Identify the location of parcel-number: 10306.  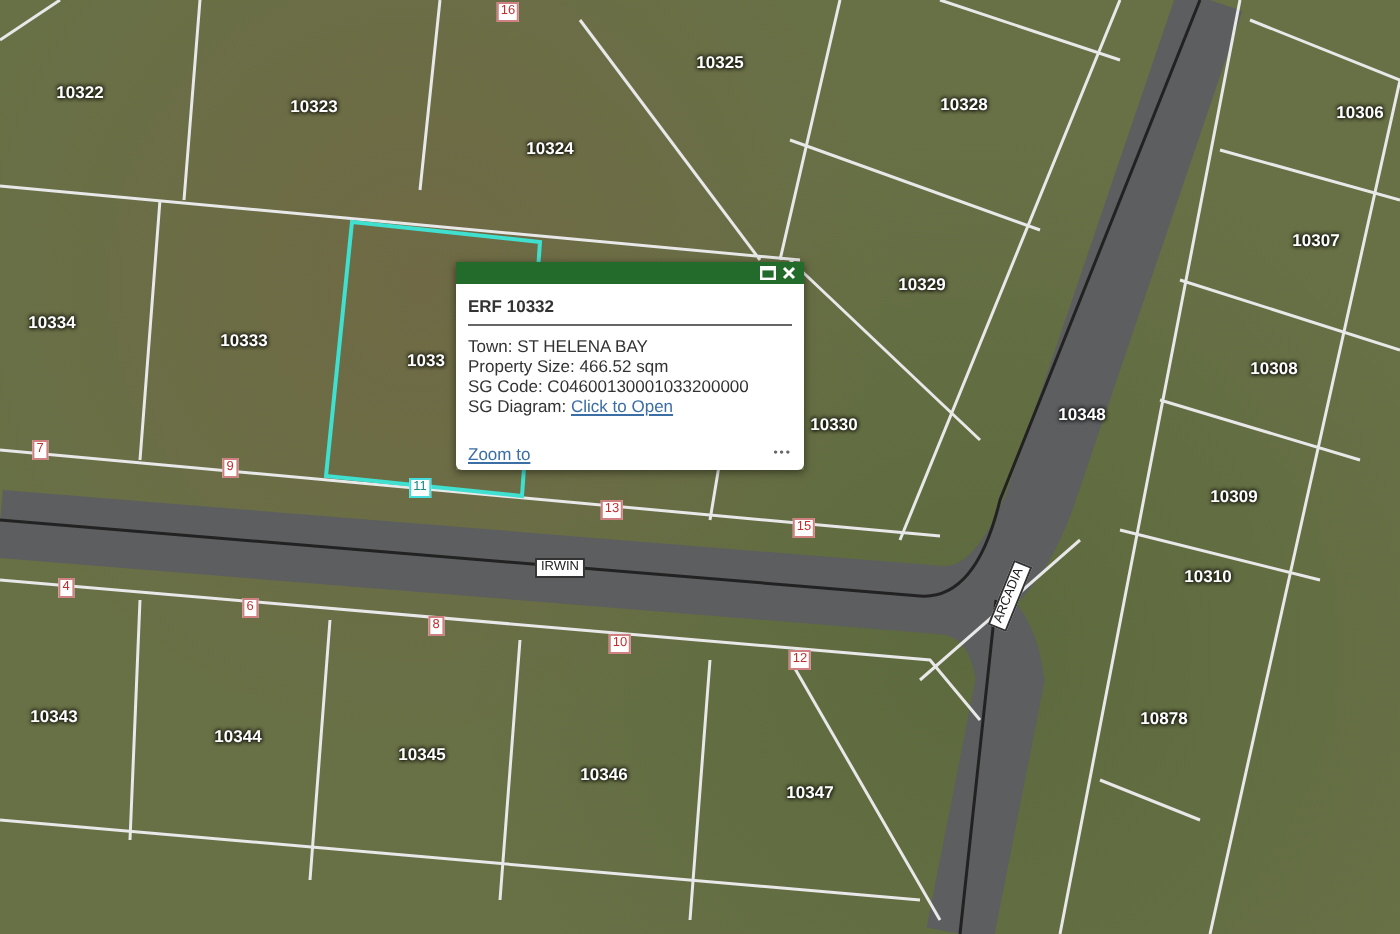
(1360, 112).